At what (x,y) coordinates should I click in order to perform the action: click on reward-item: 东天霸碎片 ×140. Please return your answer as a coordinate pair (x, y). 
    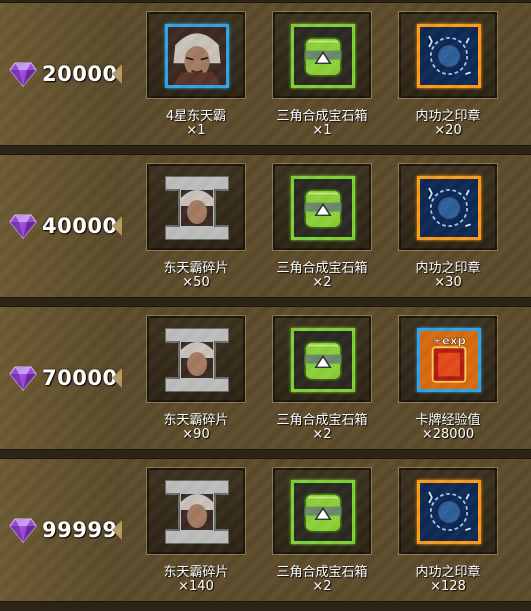
    Looking at the image, I should click on (196, 532).